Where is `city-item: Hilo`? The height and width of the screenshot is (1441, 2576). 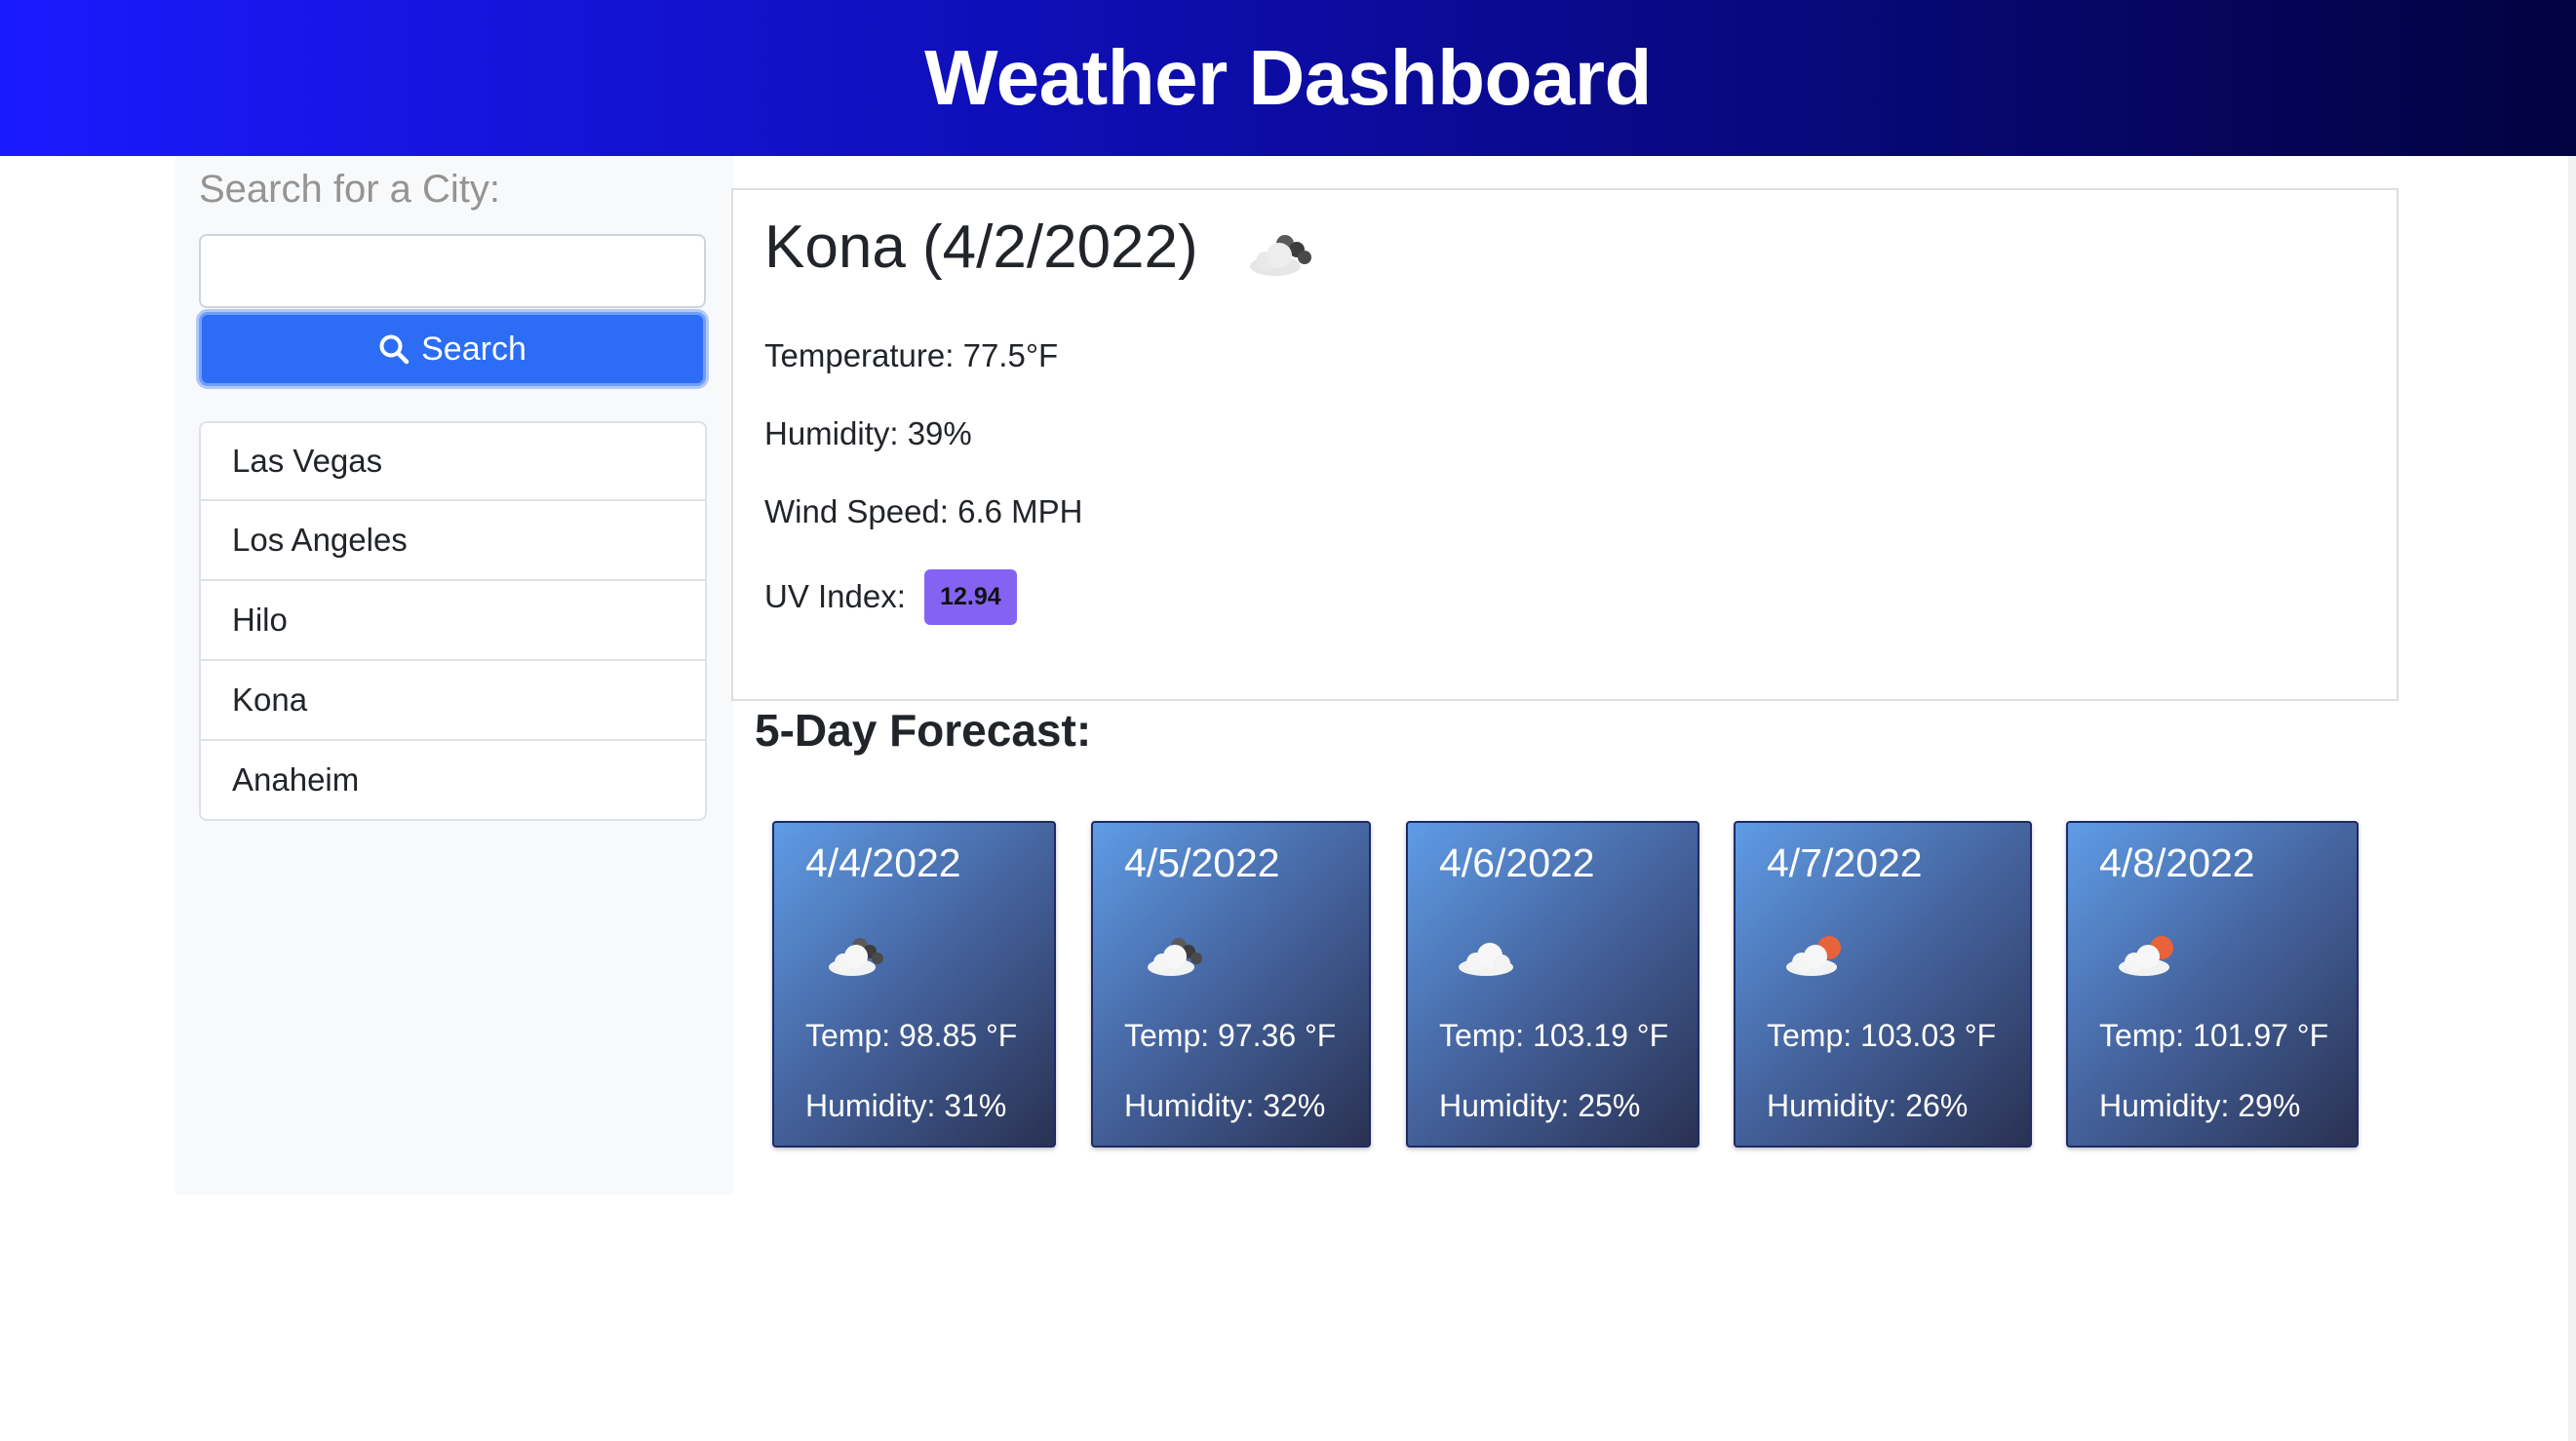
city-item: Hilo is located at coordinates (453, 621).